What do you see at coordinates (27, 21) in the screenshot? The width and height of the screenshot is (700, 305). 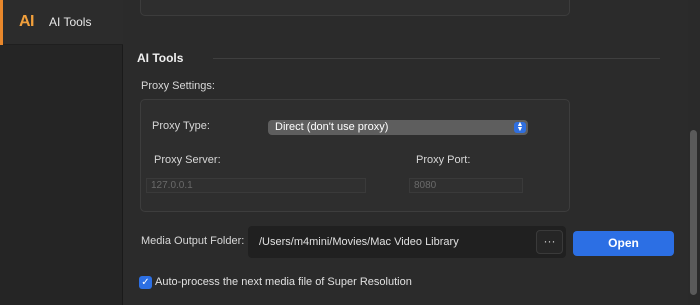 I see `ai-logo-icon: AI` at bounding box center [27, 21].